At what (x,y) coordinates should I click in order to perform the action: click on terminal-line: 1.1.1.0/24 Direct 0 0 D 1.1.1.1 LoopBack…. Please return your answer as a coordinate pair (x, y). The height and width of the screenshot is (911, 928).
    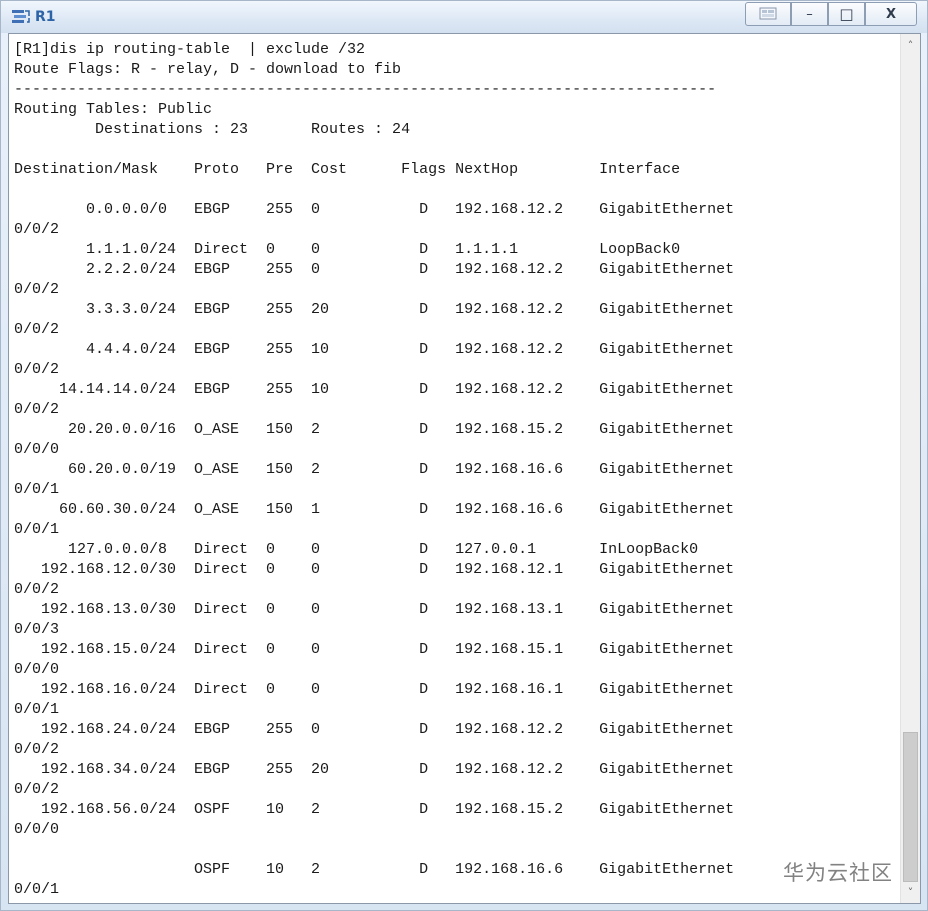
    Looking at the image, I should click on (347, 249).